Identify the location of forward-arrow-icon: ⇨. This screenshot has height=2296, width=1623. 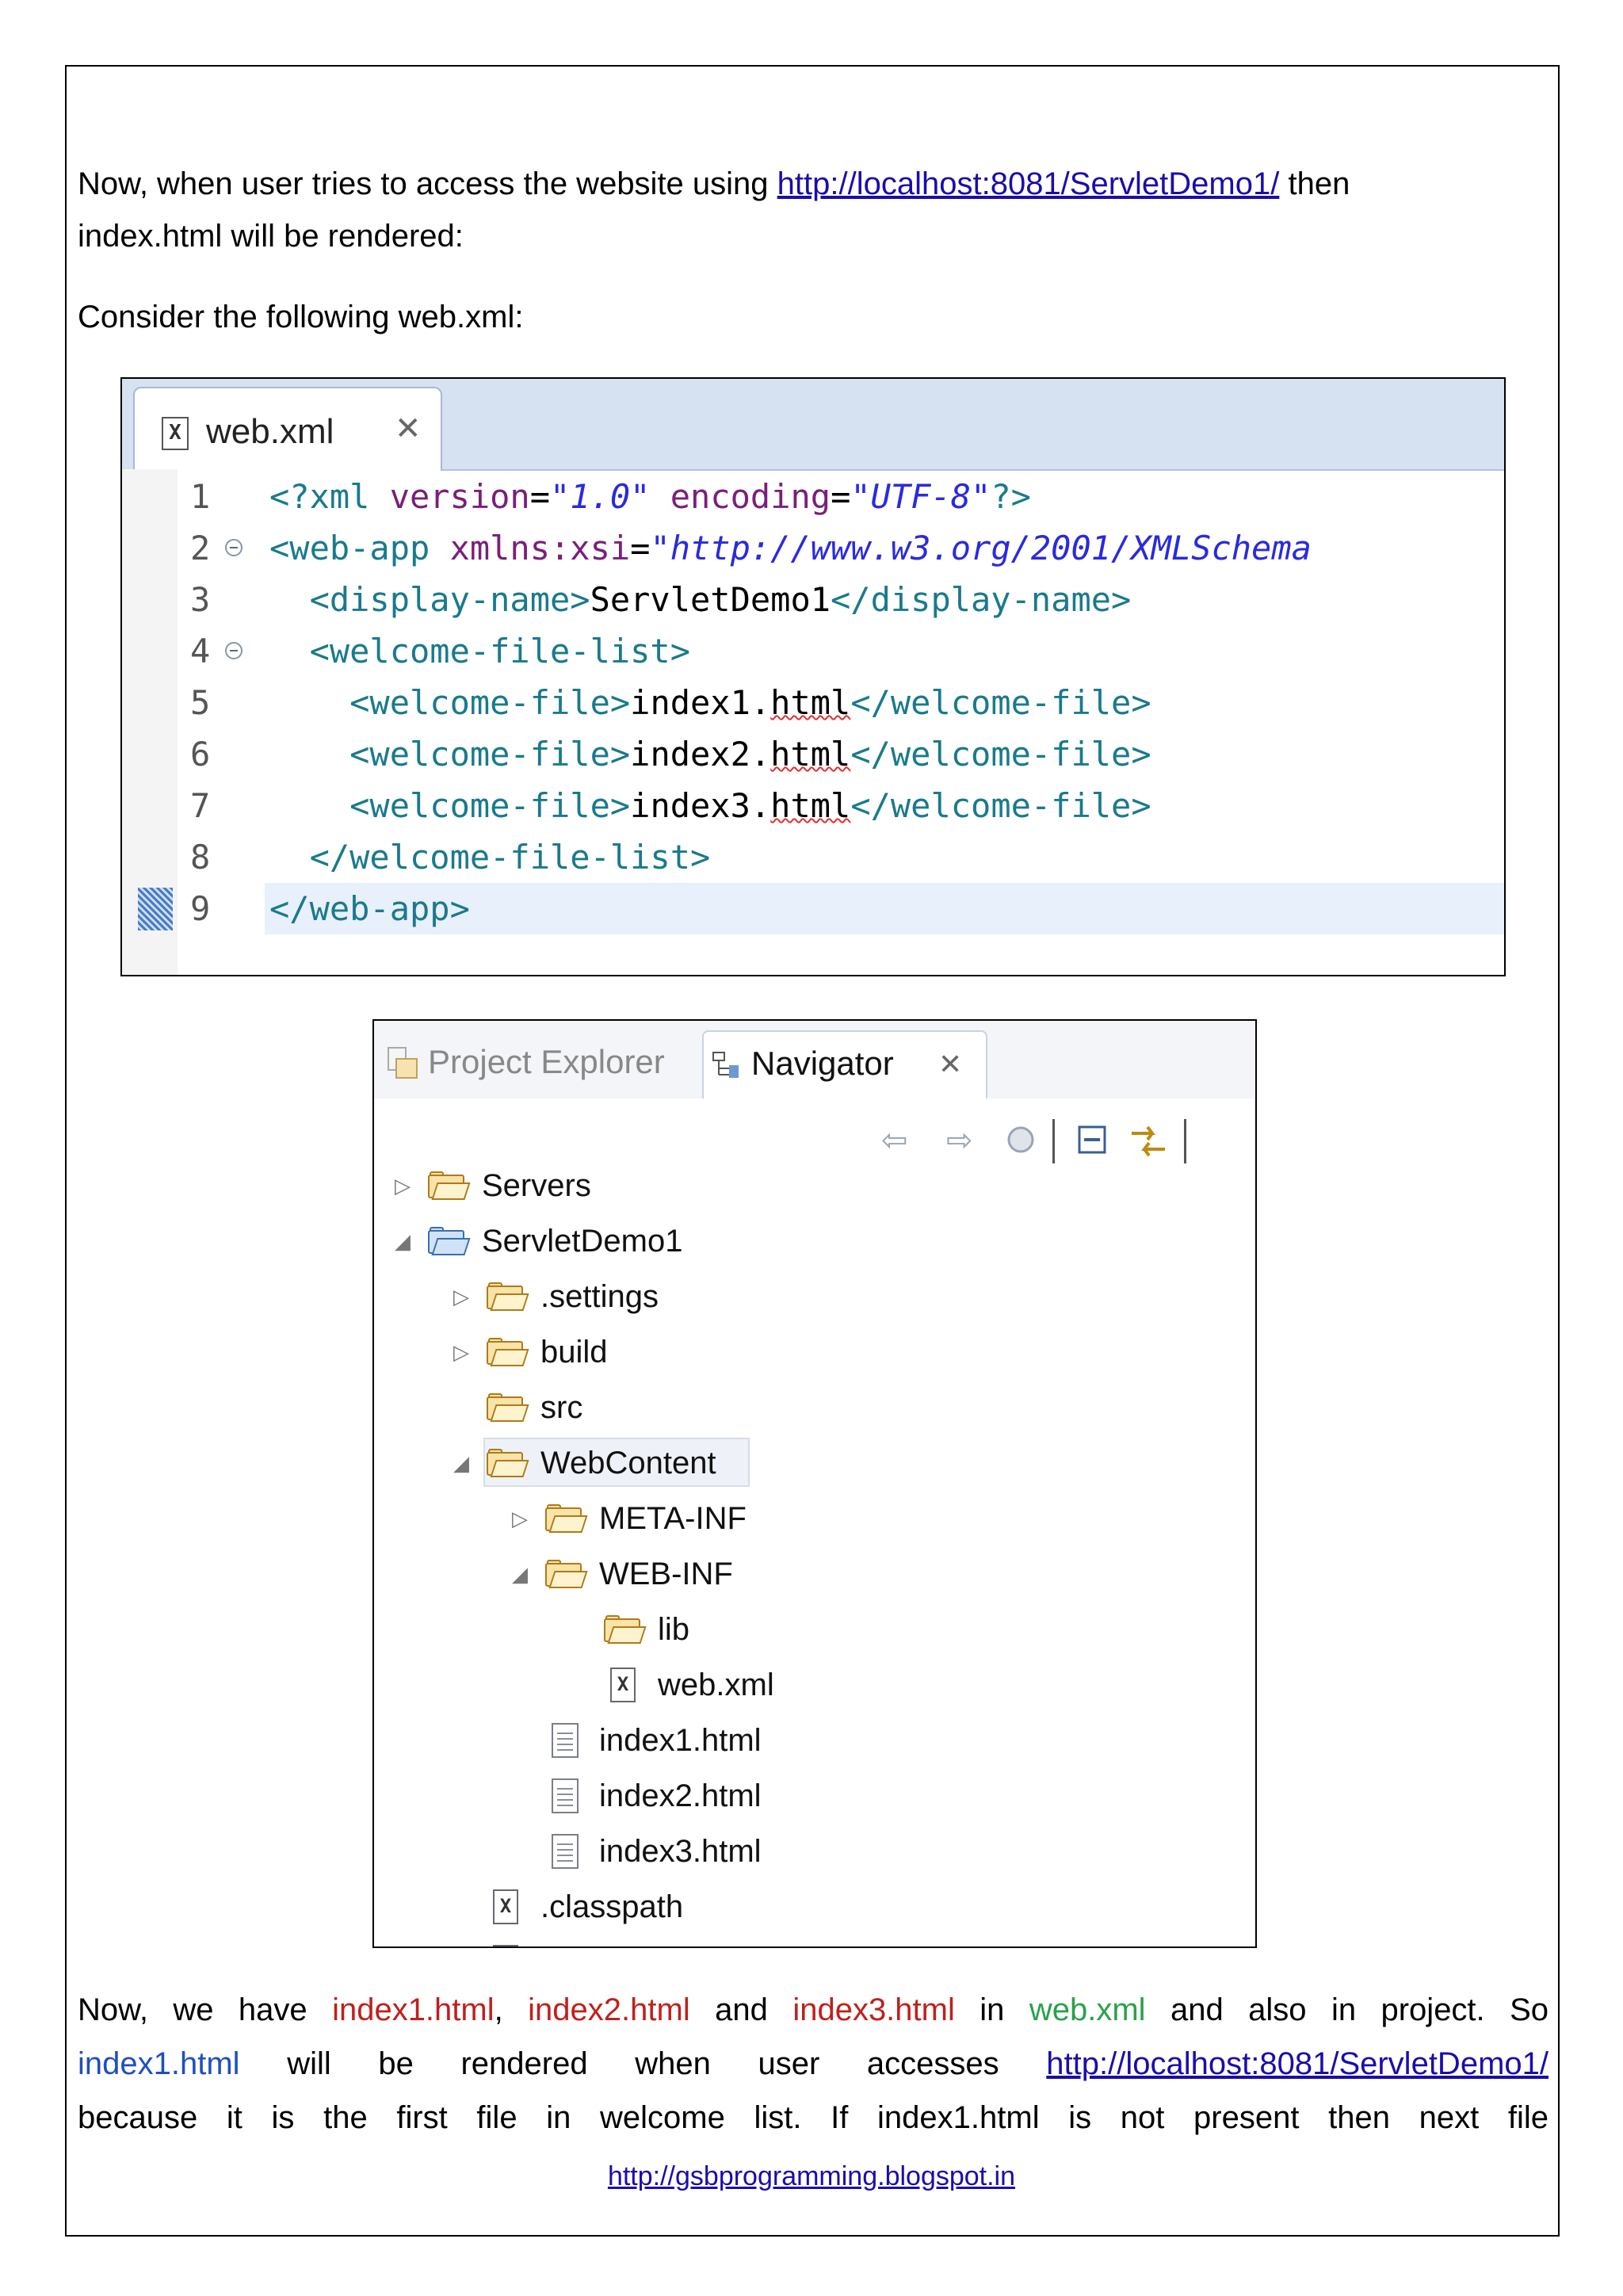
(960, 1140).